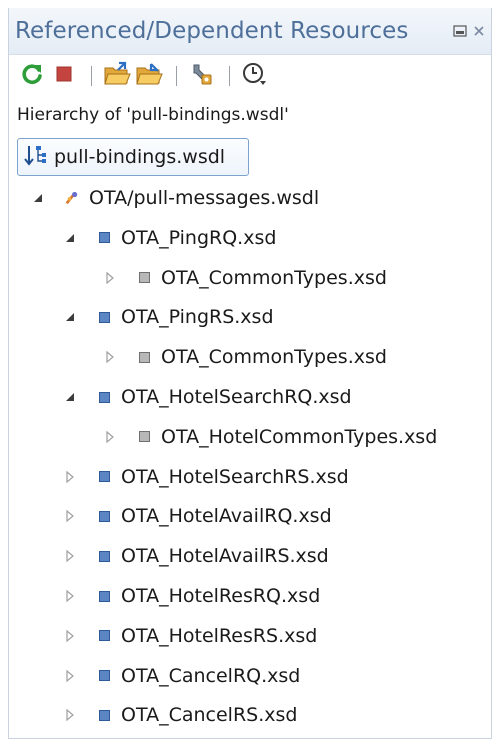  What do you see at coordinates (469, 31) in the screenshot?
I see `view-title-controls` at bounding box center [469, 31].